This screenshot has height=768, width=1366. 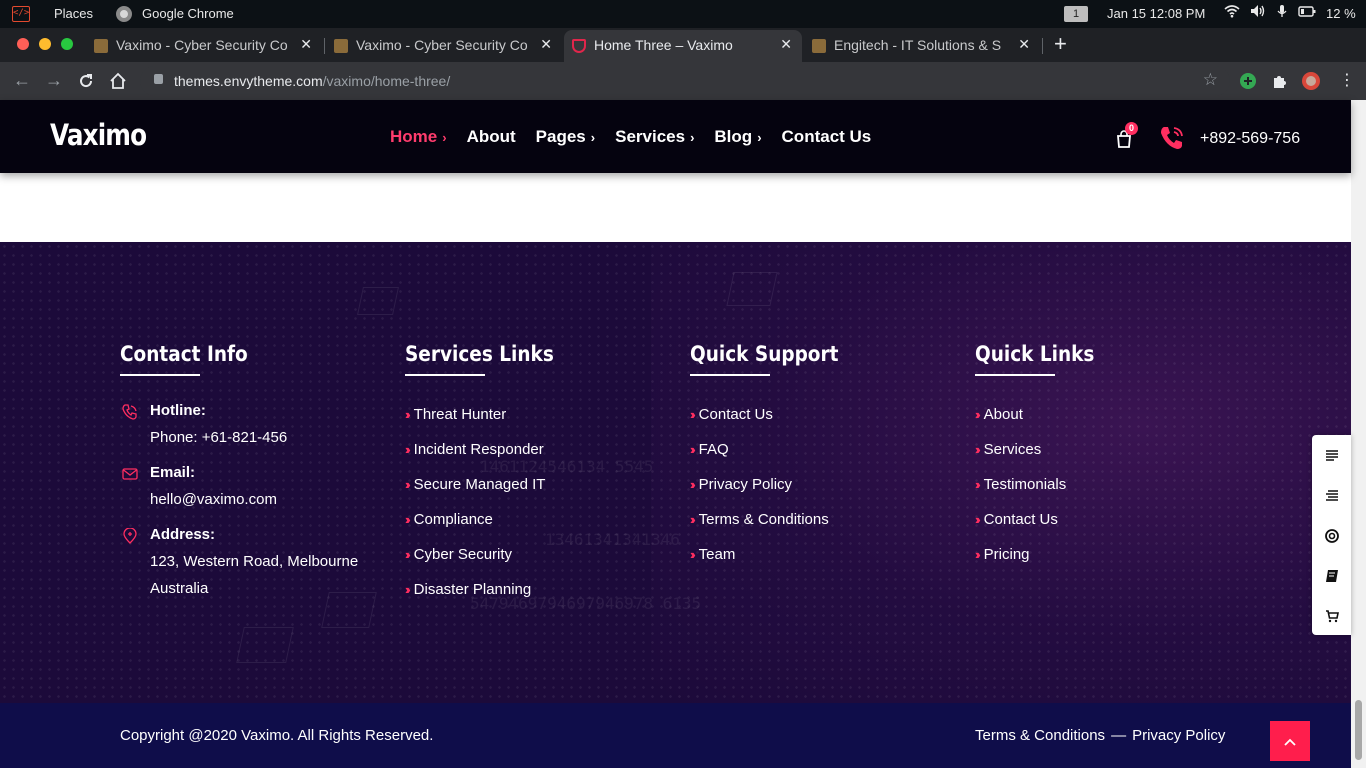 I want to click on code-app-icon: </>, so click(x=21, y=14).